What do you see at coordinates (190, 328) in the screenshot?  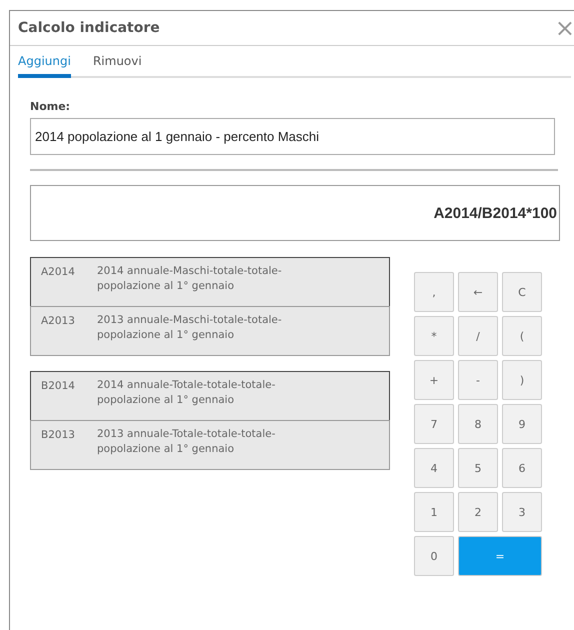 I see `indicator-description: 2013 annuale-Maschi-totale-totale-popolazione al 1° gennaio` at bounding box center [190, 328].